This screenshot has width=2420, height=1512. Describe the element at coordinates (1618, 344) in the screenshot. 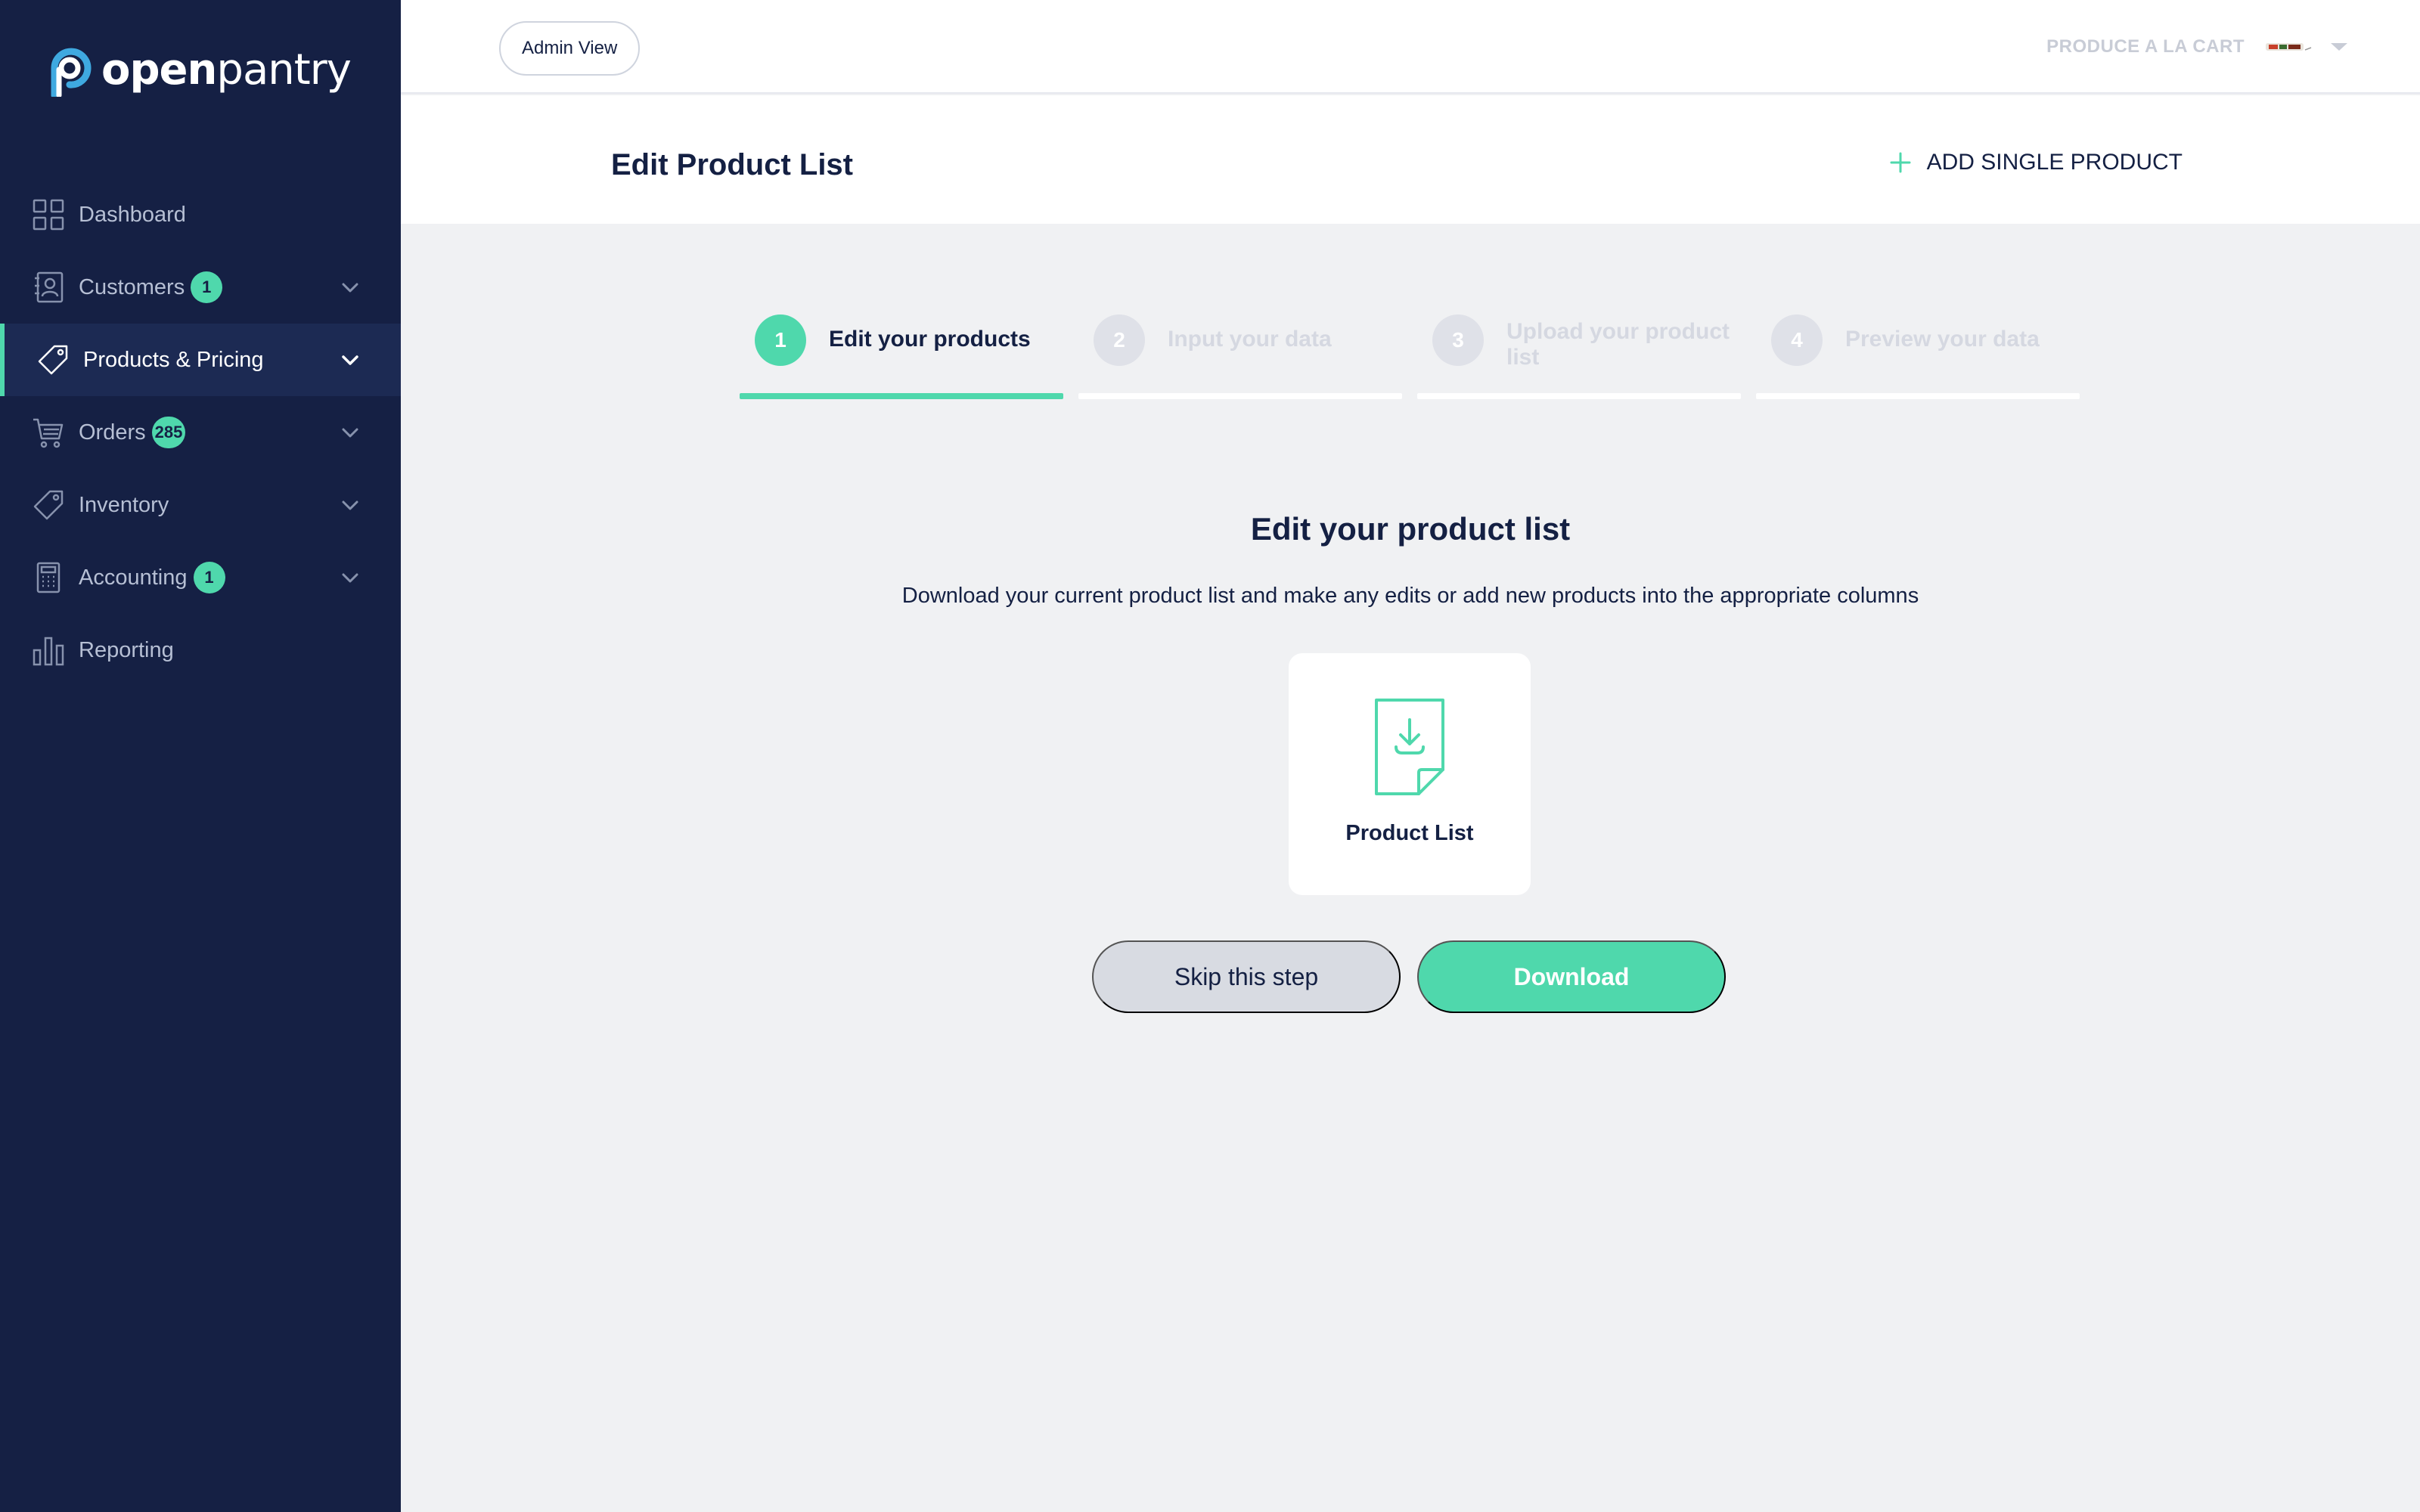

I see `step-label: Upload your product list` at that location.